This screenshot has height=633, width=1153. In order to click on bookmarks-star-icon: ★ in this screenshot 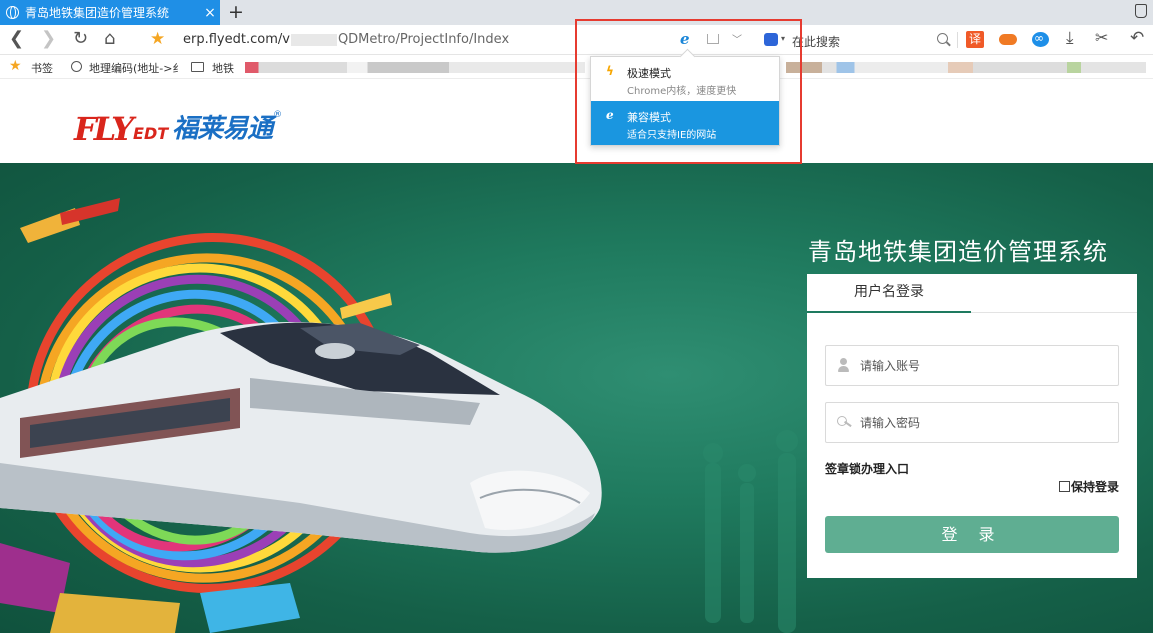, I will do `click(15, 66)`.